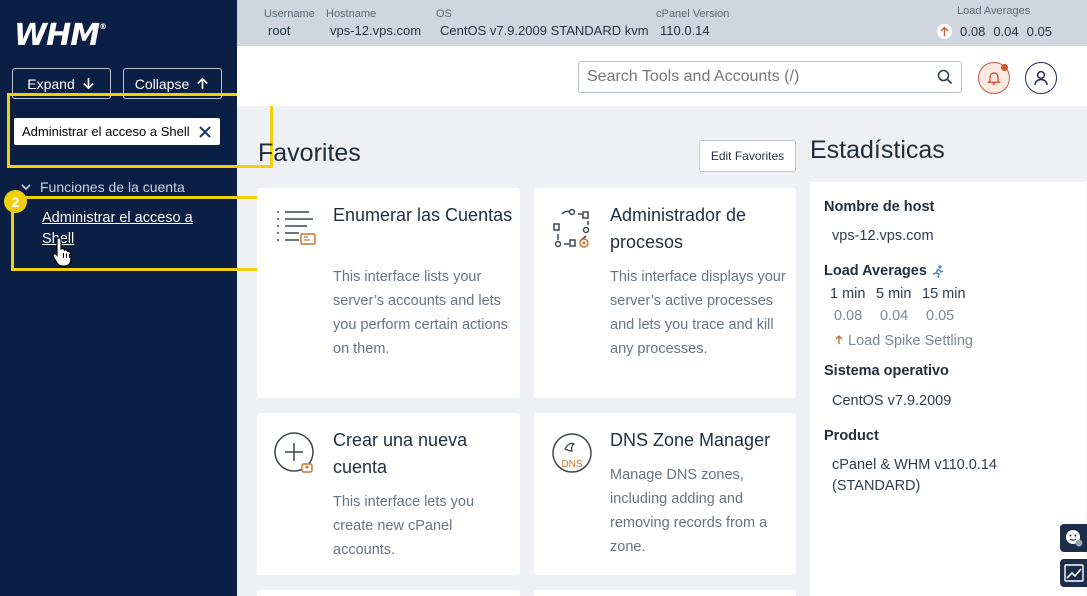 The image size is (1087, 596). What do you see at coordinates (296, 228) in the screenshot?
I see `list-accounts-icon` at bounding box center [296, 228].